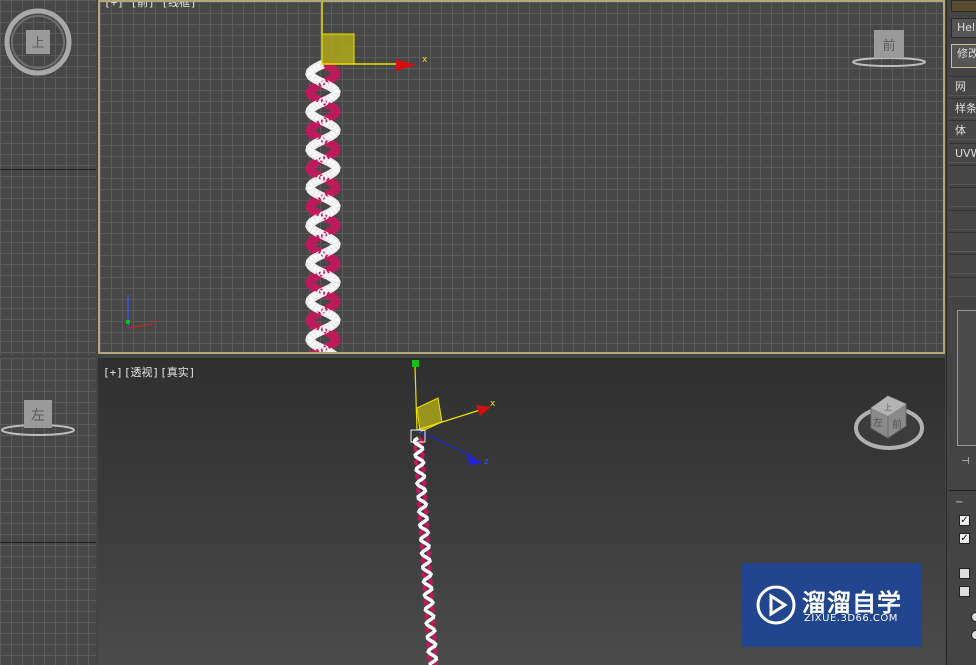 Image resolution: width=976 pixels, height=665 pixels. Describe the element at coordinates (128, 297) in the screenshot. I see `front-tripod-z-label: z` at that location.